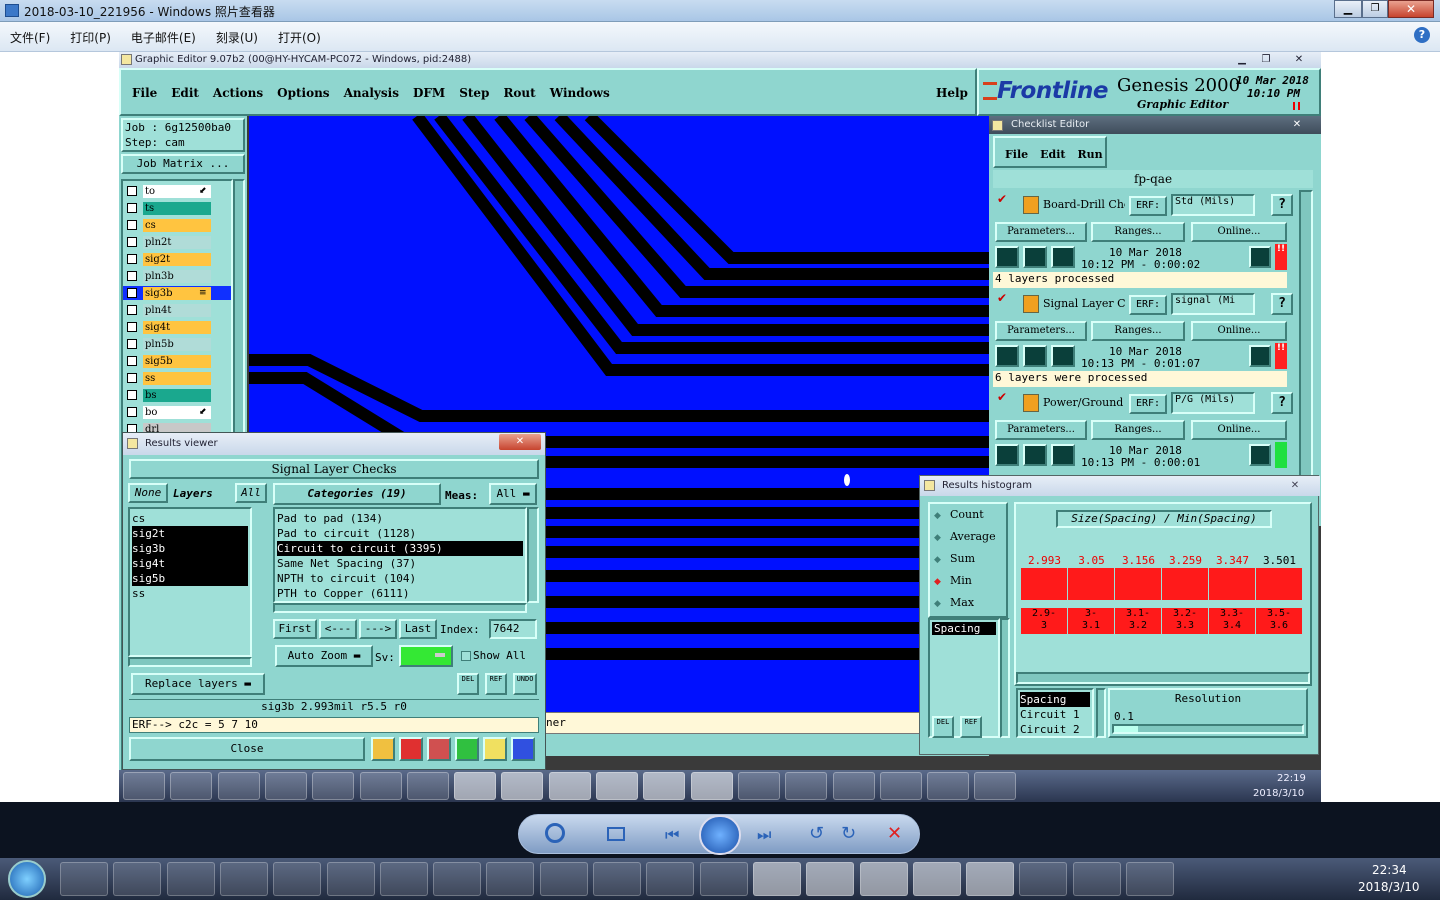 This screenshot has height=900, width=1440. Describe the element at coordinates (1055, 714) in the screenshot. I see `histogram-list-item: Circuit 1` at that location.